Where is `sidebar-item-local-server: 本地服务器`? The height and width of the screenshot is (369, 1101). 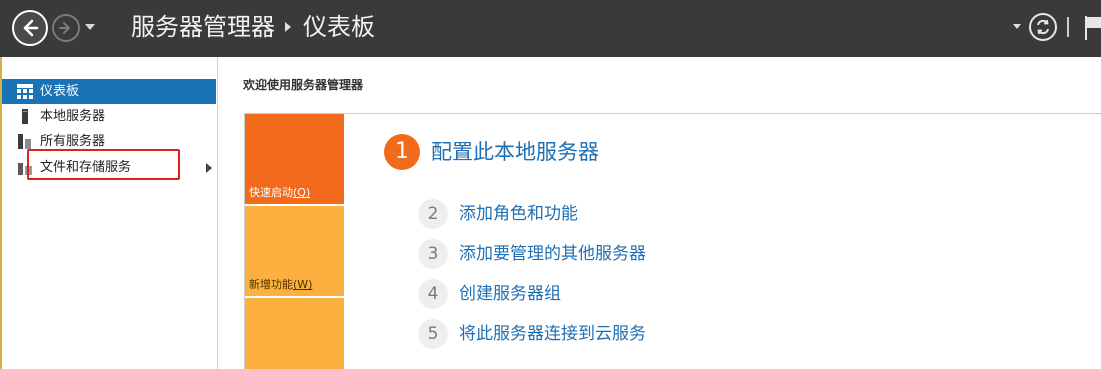 sidebar-item-local-server: 本地服务器 is located at coordinates (109, 116).